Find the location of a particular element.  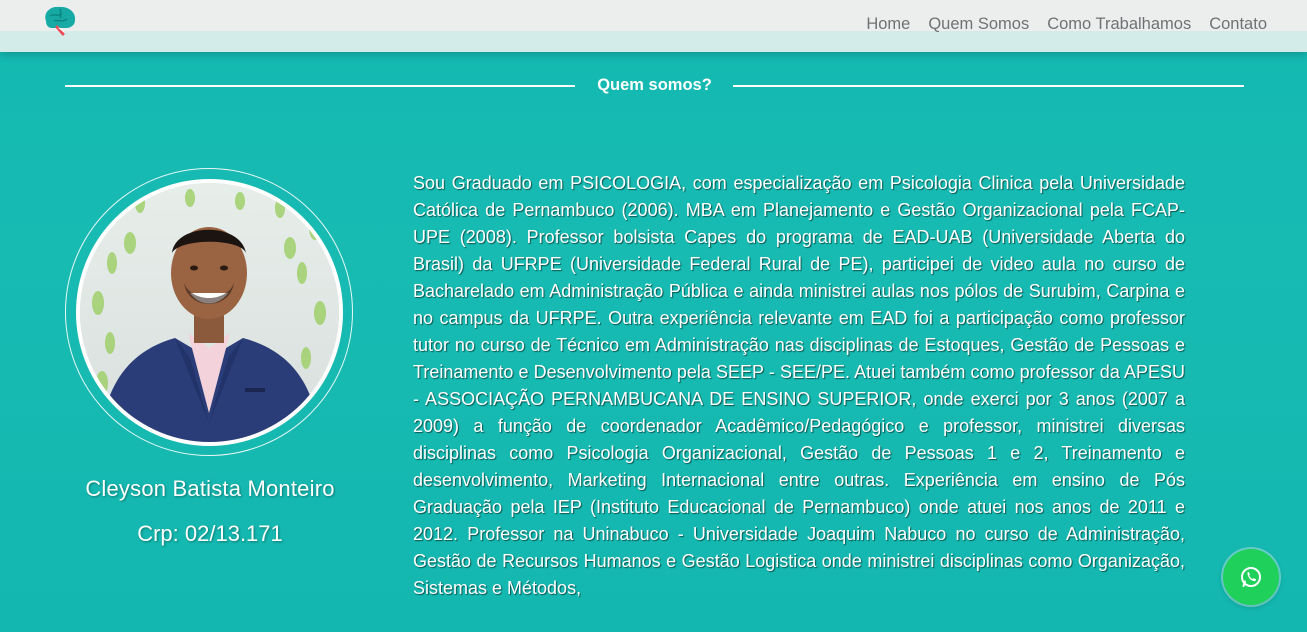

profile-name: Cleyson Batista Monteiro is located at coordinates (210, 488).